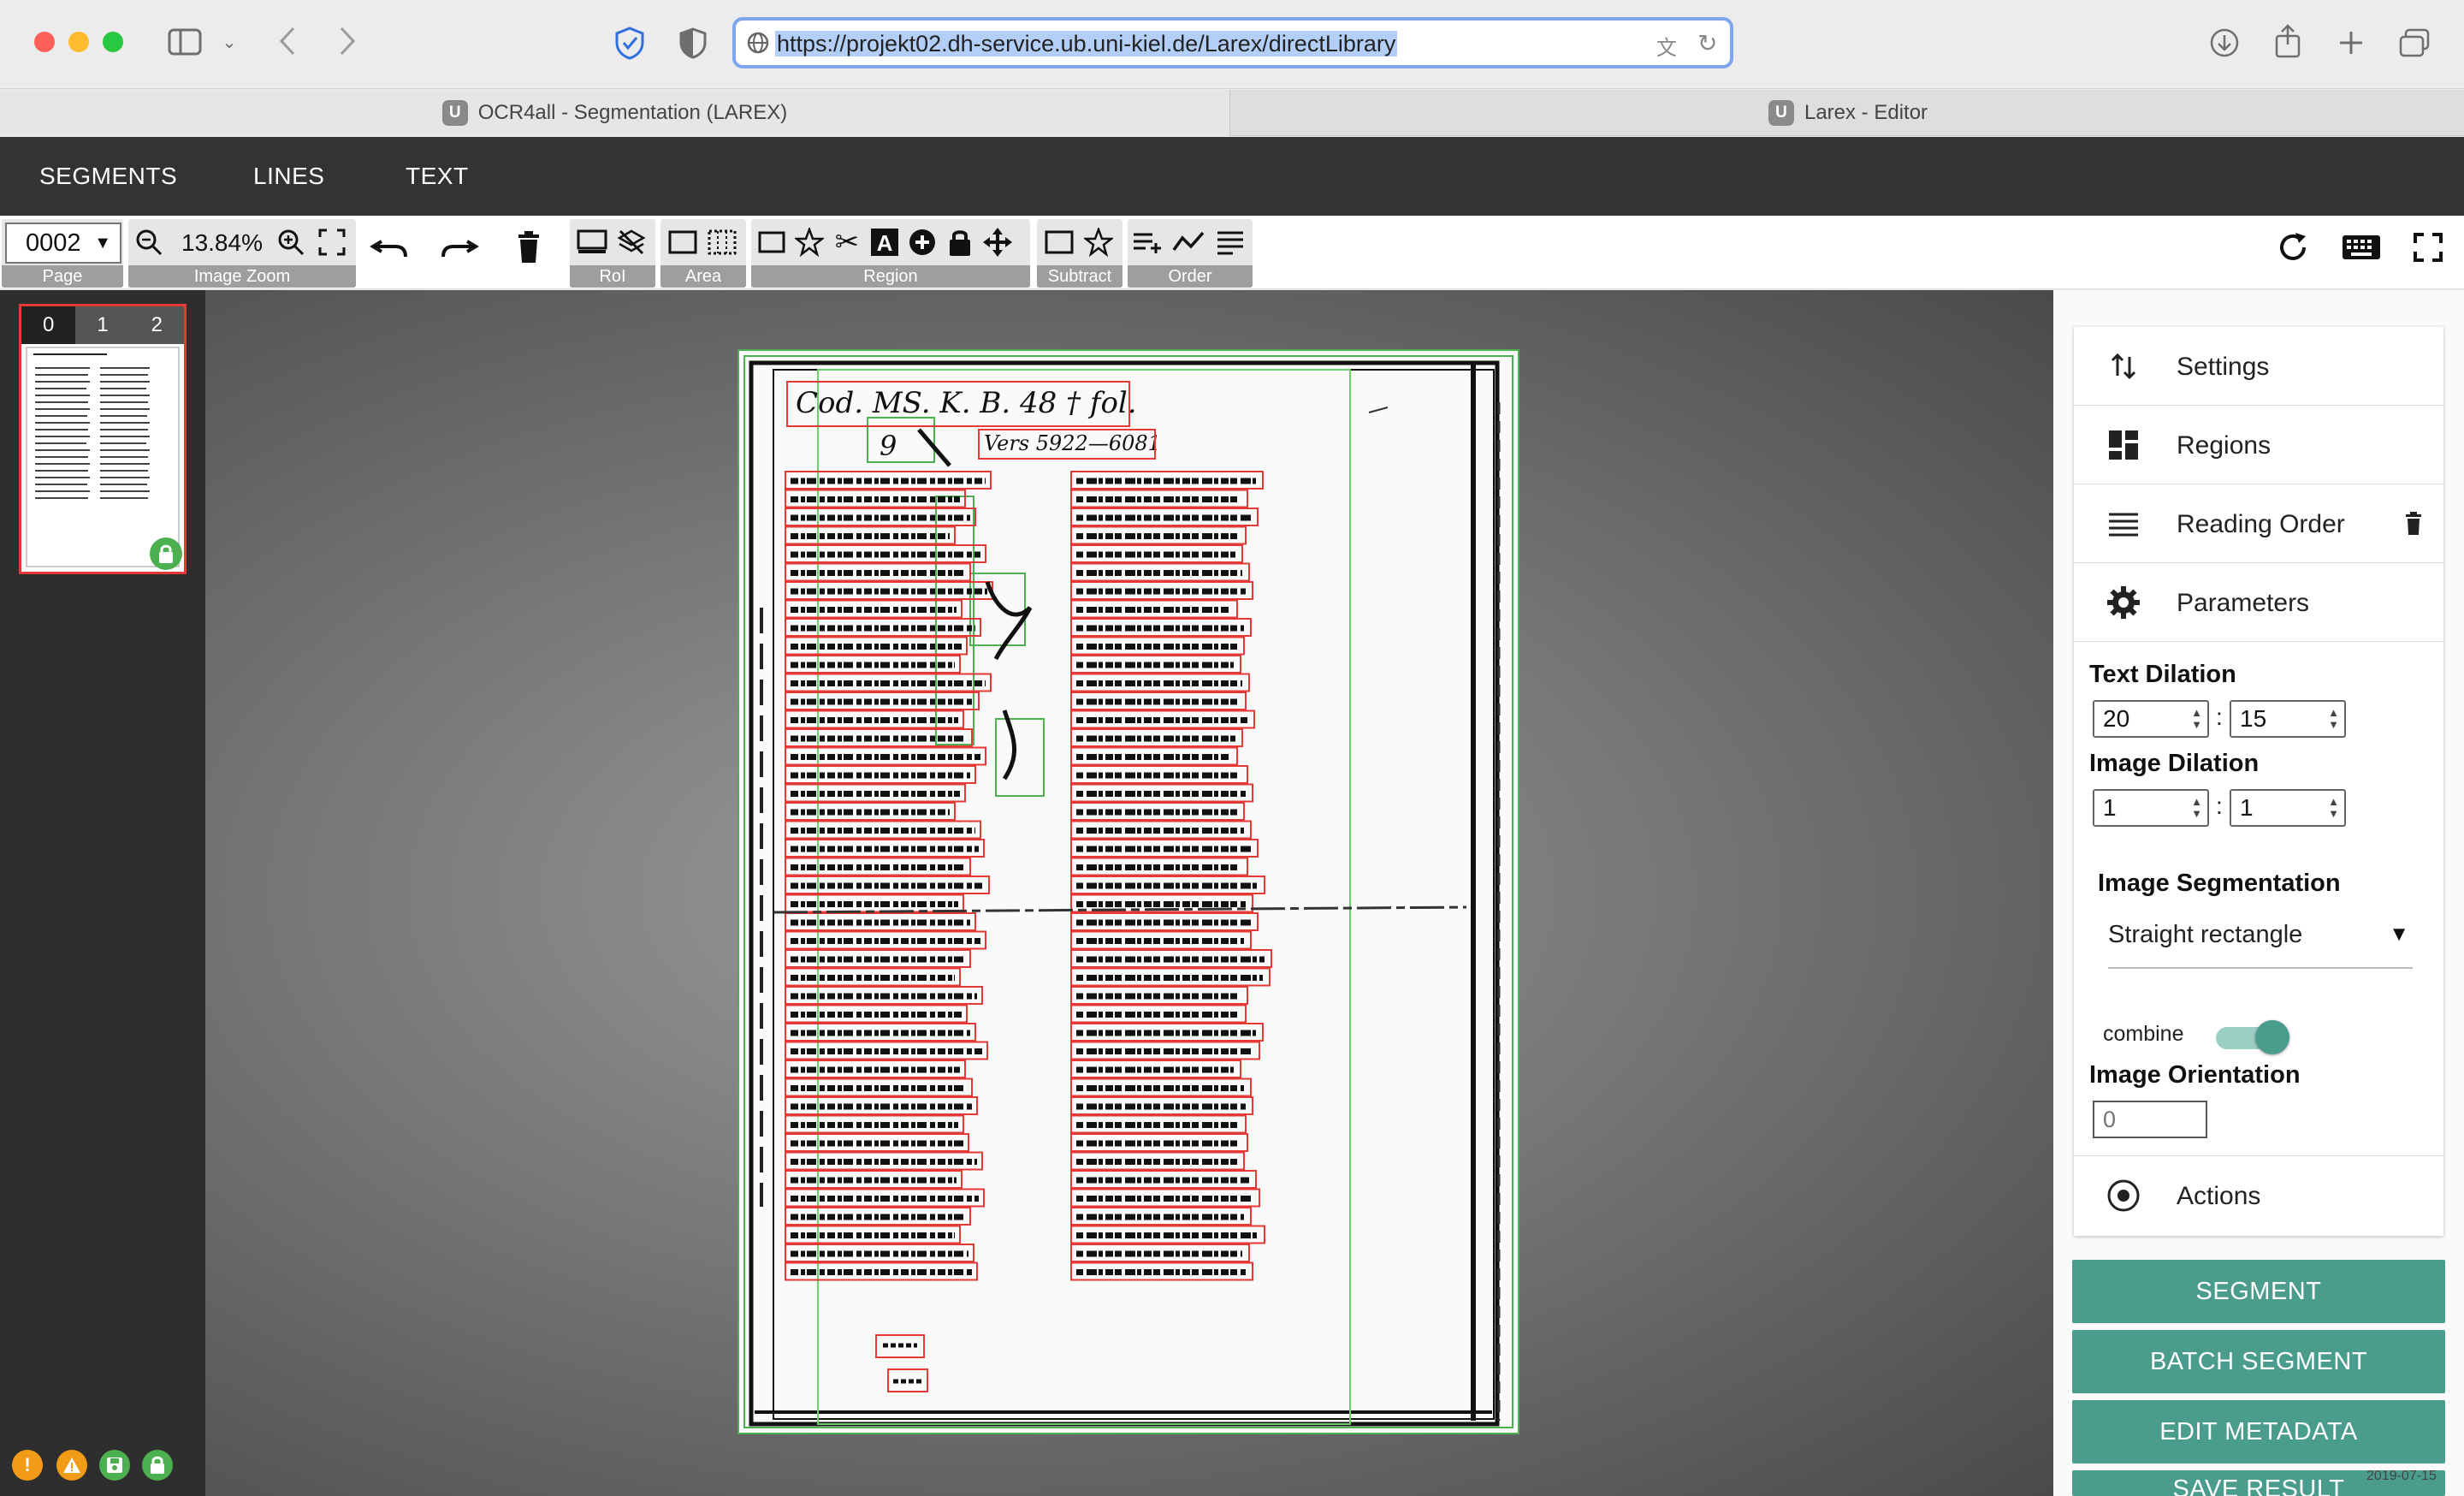 The width and height of the screenshot is (2464, 1496). What do you see at coordinates (2258, 445) in the screenshot?
I see `accordion-regions: Regions` at bounding box center [2258, 445].